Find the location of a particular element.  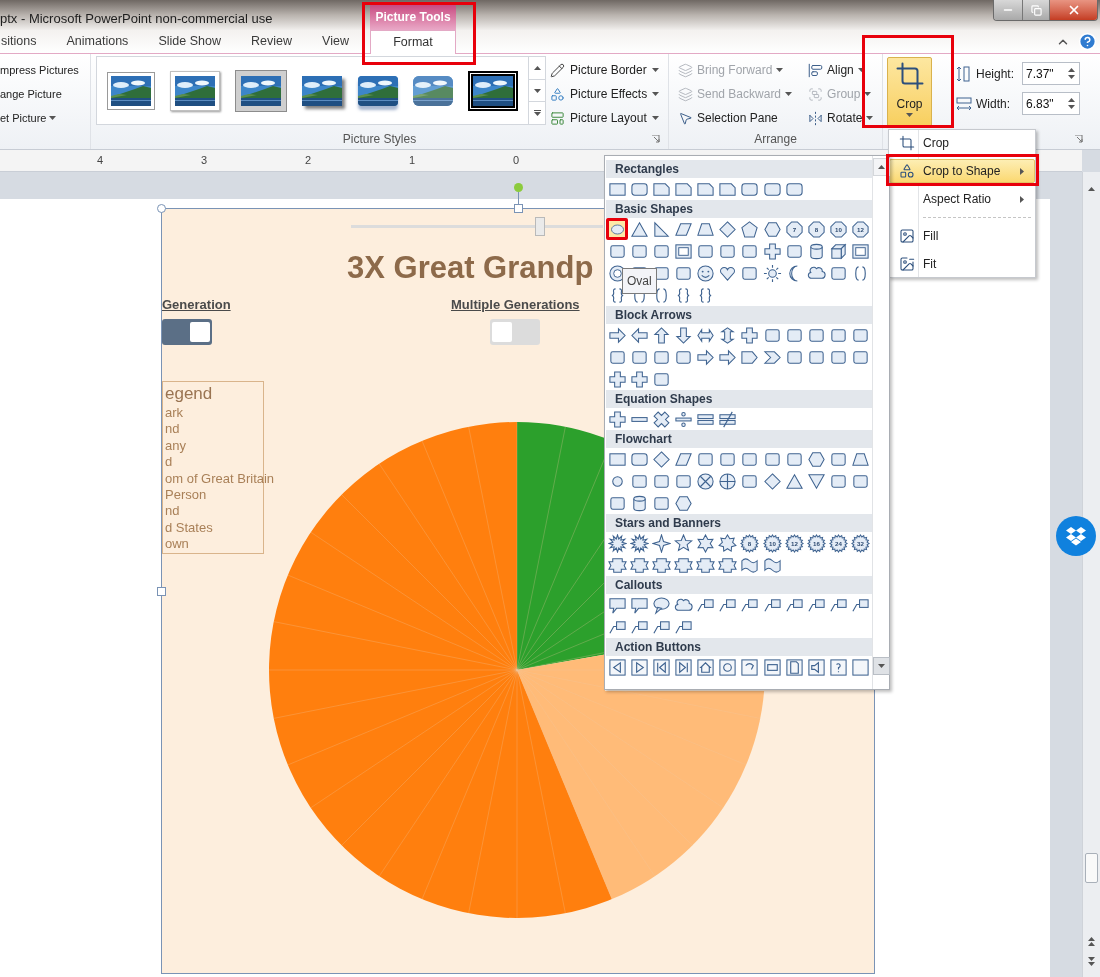

legend-item: d States is located at coordinates (189, 528).